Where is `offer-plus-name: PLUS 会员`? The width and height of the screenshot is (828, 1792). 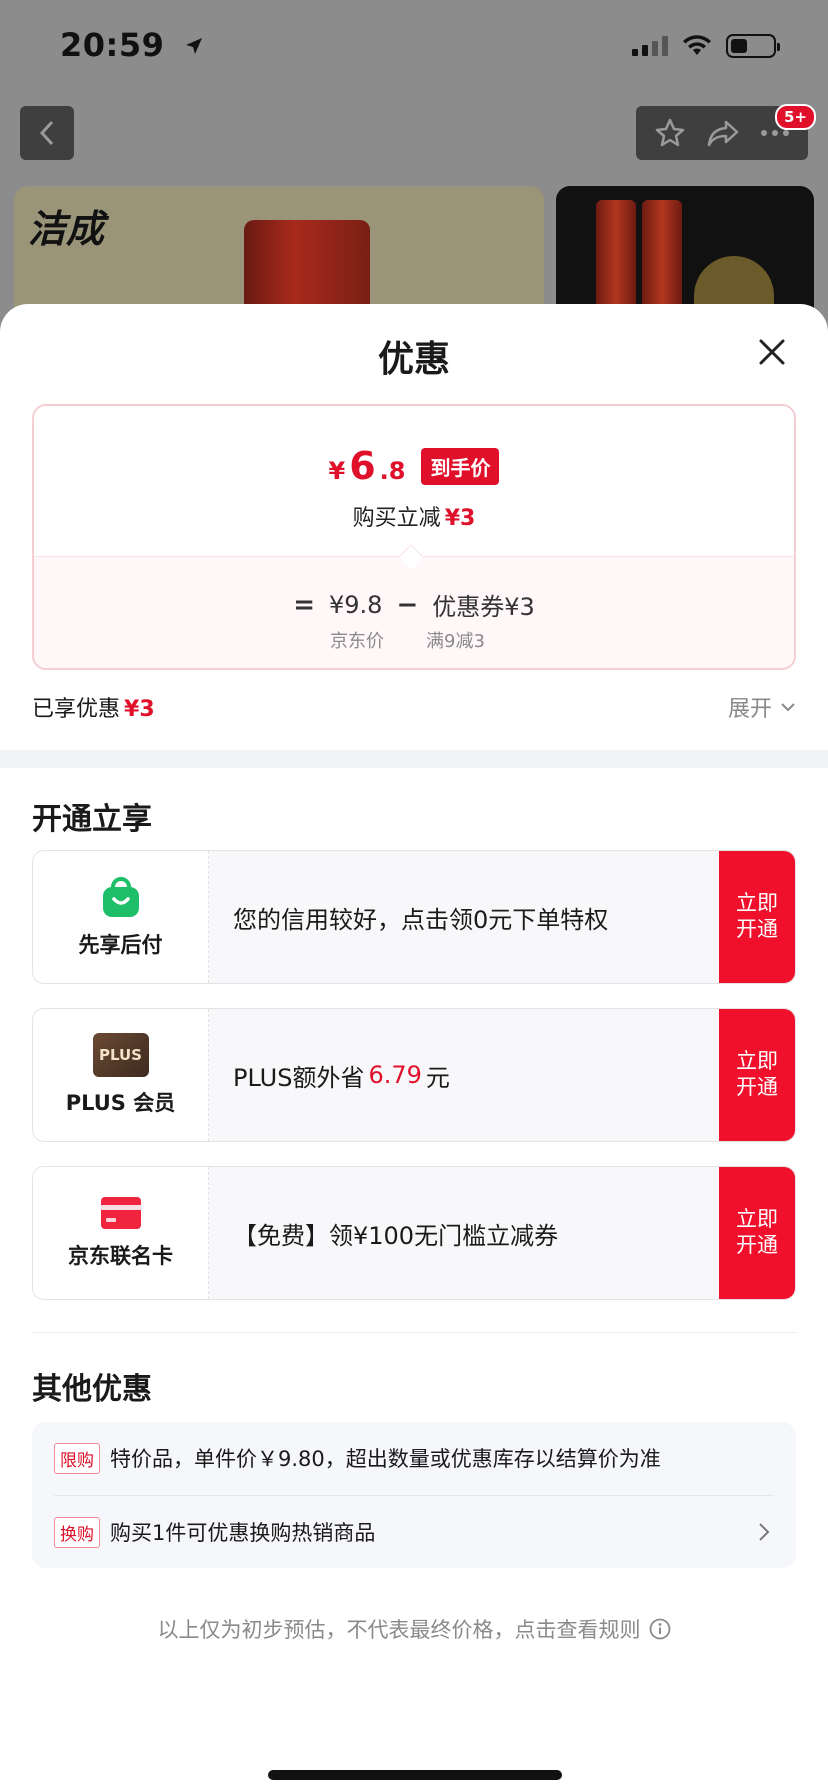 offer-plus-name: PLUS 会员 is located at coordinates (120, 1103).